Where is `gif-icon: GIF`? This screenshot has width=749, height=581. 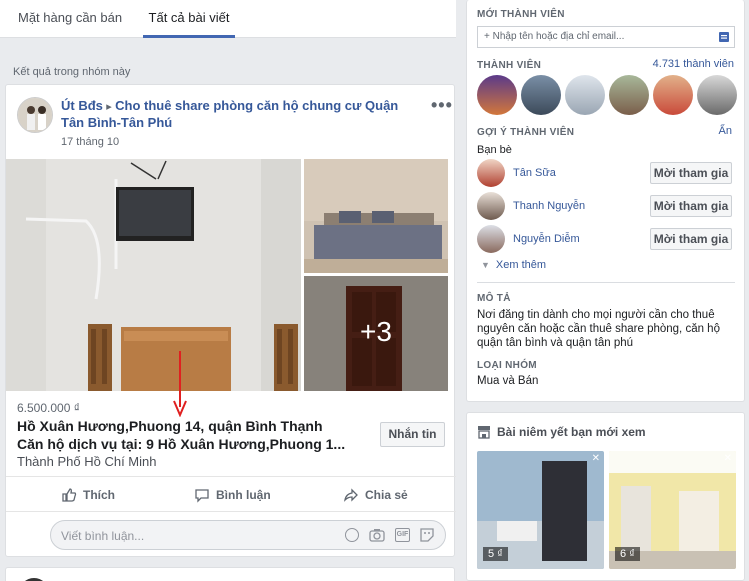
gif-icon: GIF is located at coordinates (402, 535).